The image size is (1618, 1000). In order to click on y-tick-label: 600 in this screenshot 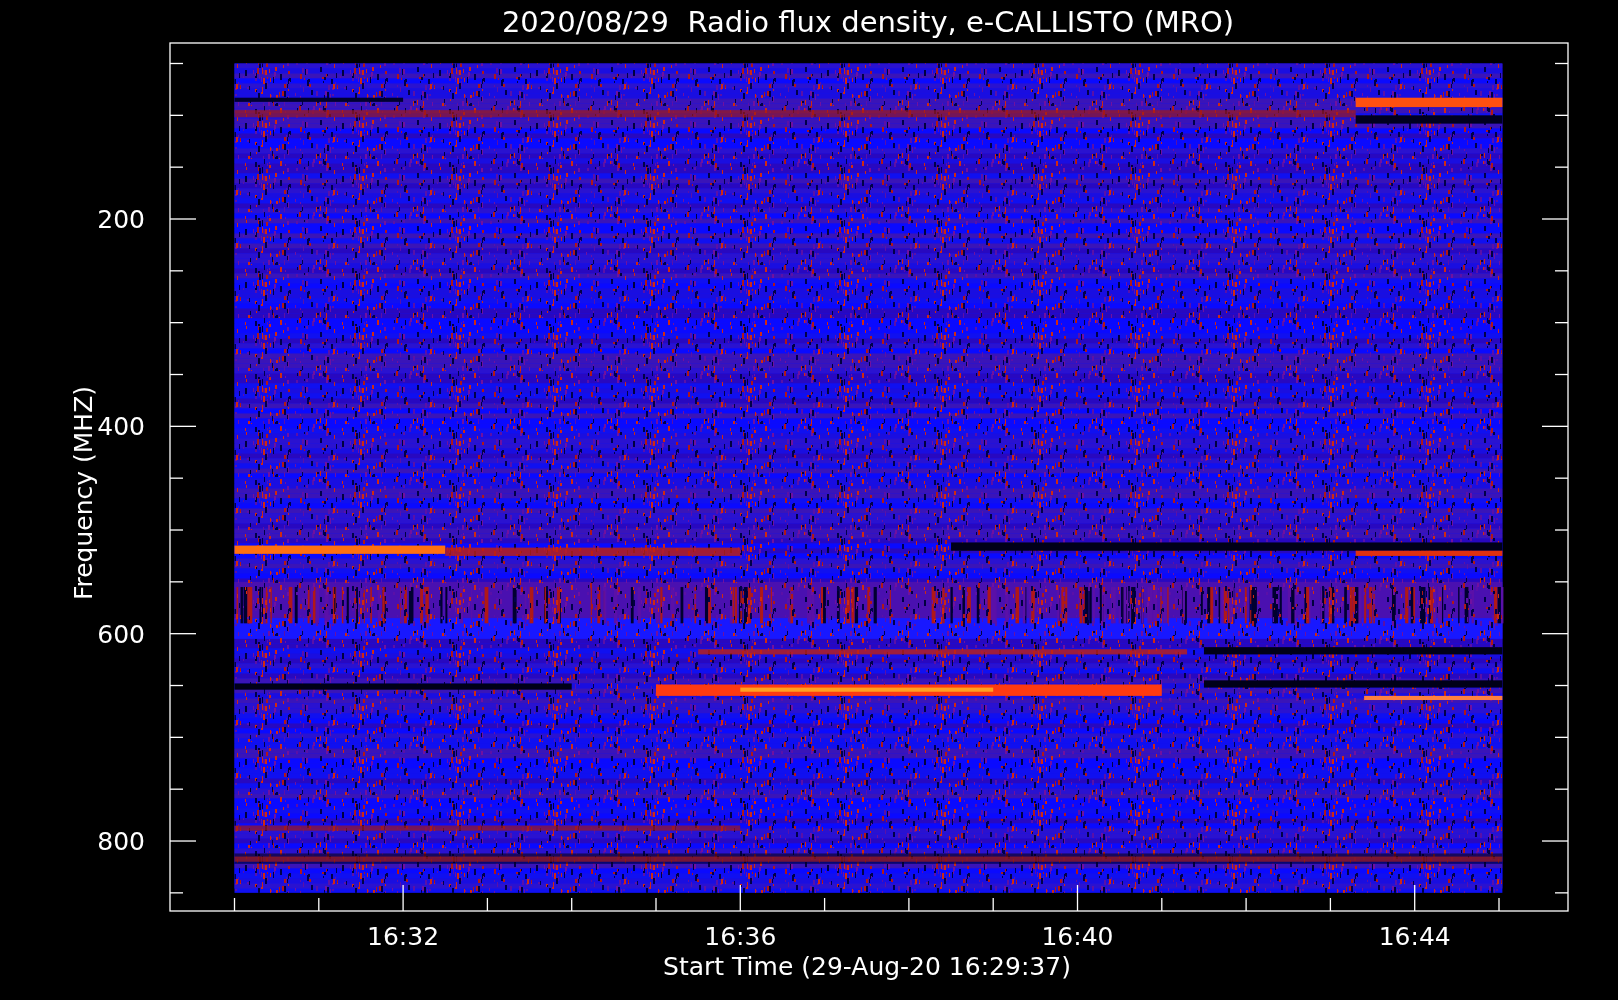, I will do `click(121, 634)`.